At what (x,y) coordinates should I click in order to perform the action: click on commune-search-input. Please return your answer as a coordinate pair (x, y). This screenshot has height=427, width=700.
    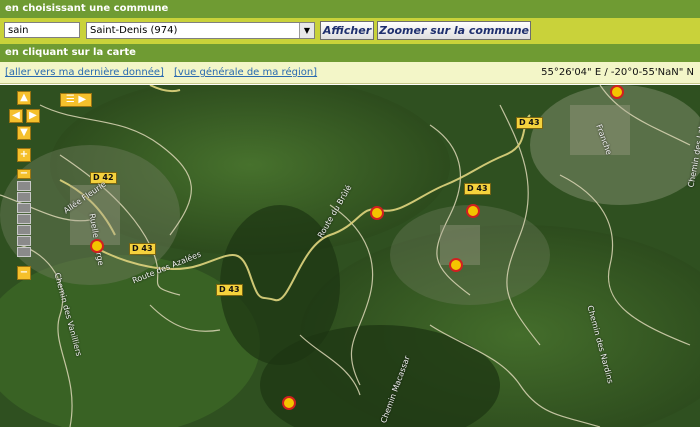
    Looking at the image, I should click on (42, 30).